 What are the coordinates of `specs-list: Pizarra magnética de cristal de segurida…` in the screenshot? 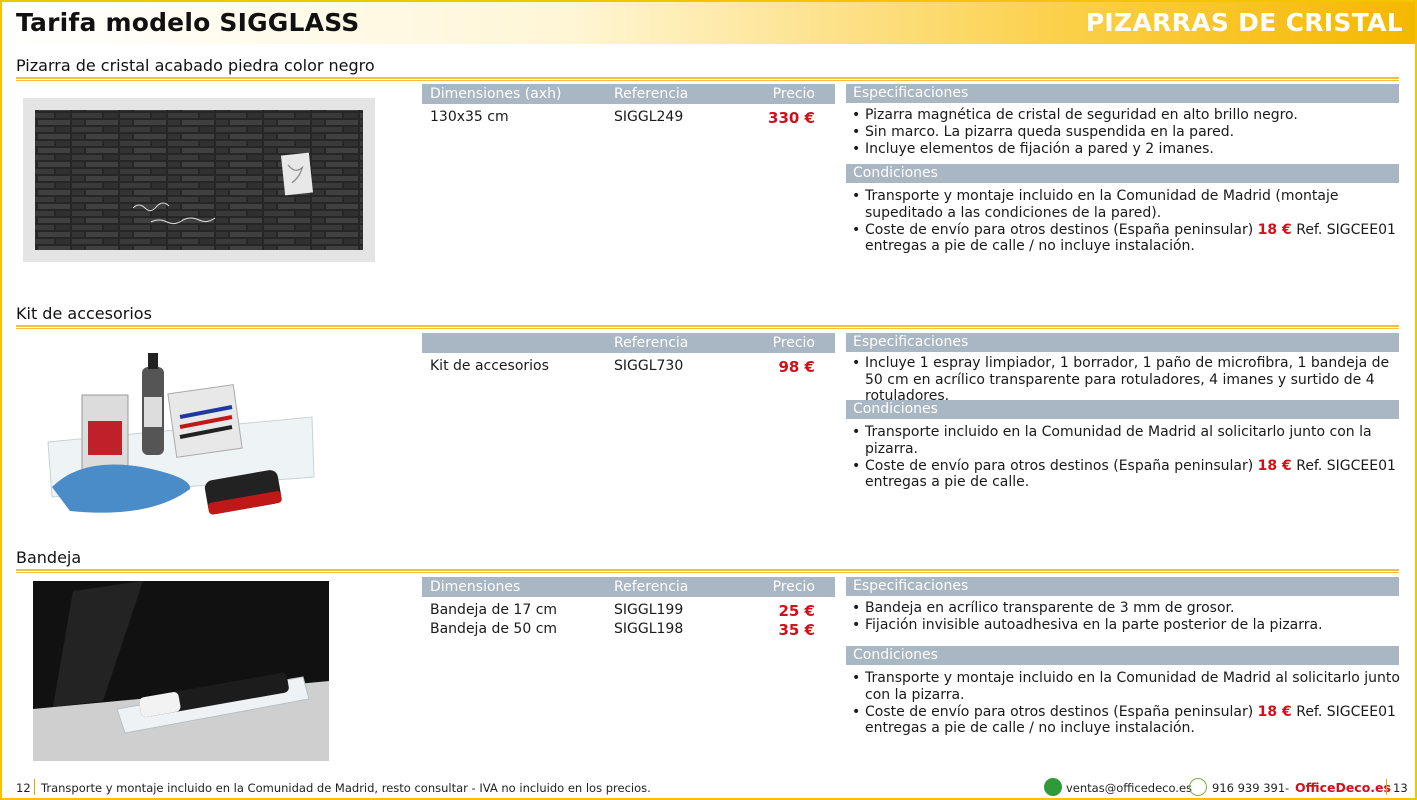 It's located at (1126, 132).